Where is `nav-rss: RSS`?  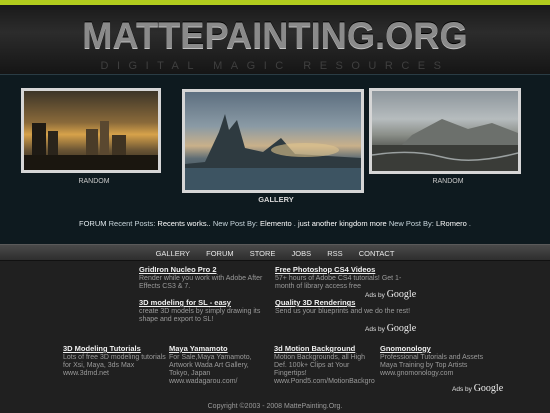
nav-rss: RSS is located at coordinates (334, 253).